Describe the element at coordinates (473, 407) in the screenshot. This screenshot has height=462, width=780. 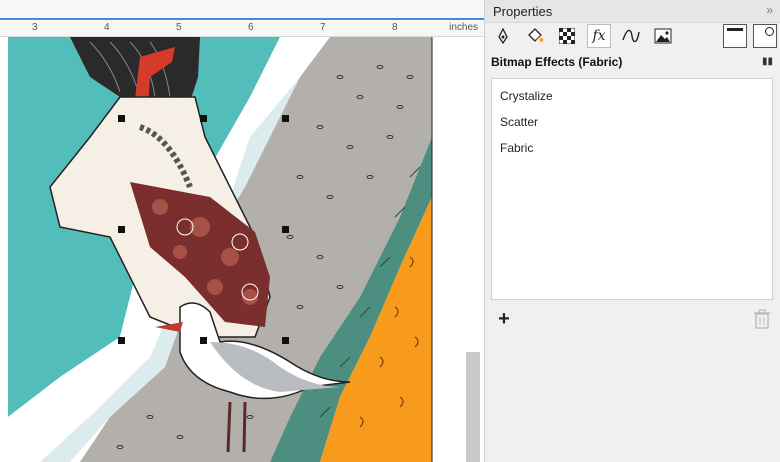
I see `vertical-scrollbar` at that location.